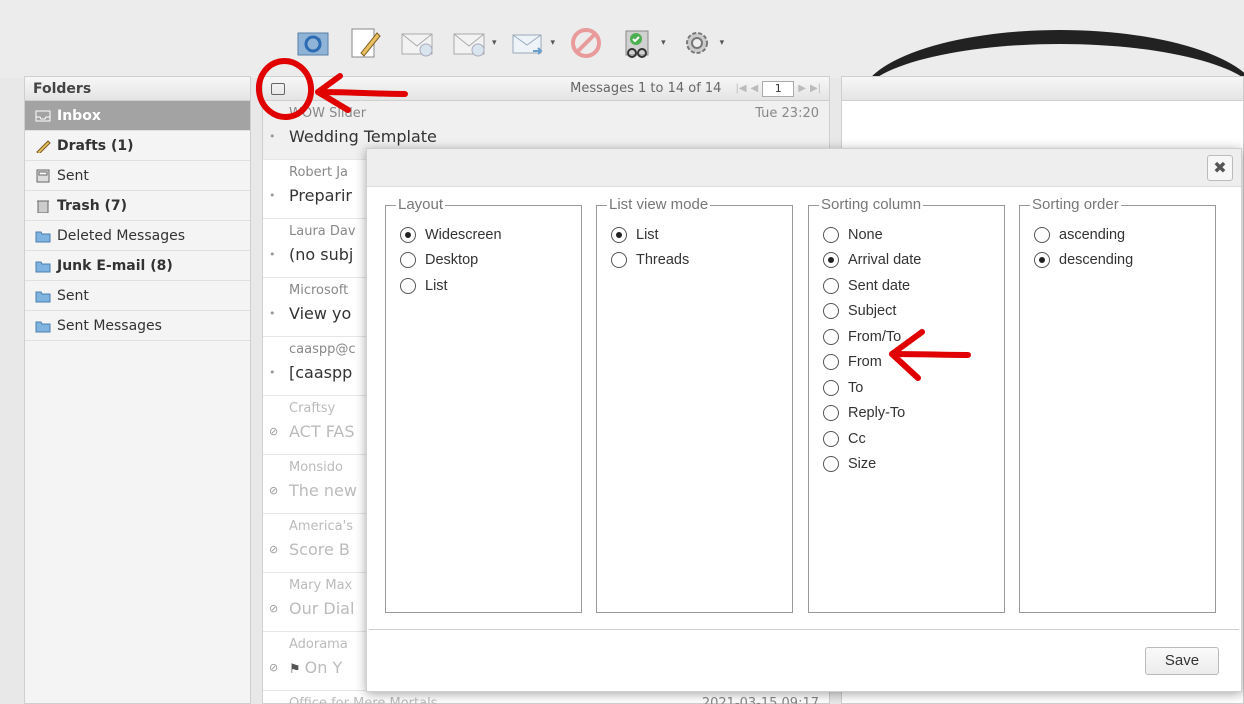 This screenshot has width=1244, height=704. What do you see at coordinates (1182, 661) in the screenshot?
I see `save-button: Save` at bounding box center [1182, 661].